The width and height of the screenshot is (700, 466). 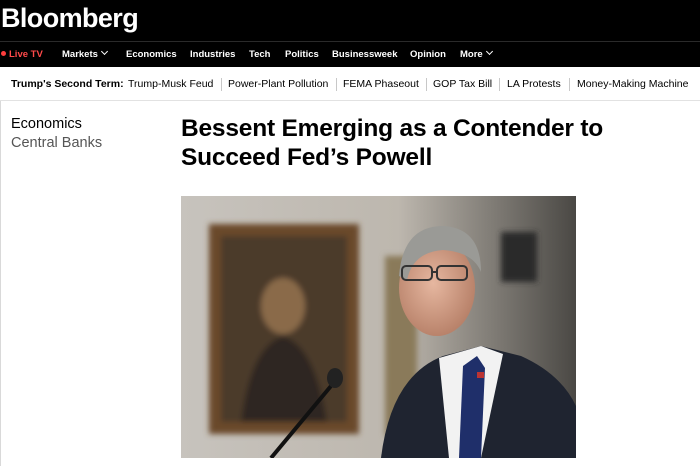 What do you see at coordinates (212, 55) in the screenshot?
I see `nav-industries: Industries` at bounding box center [212, 55].